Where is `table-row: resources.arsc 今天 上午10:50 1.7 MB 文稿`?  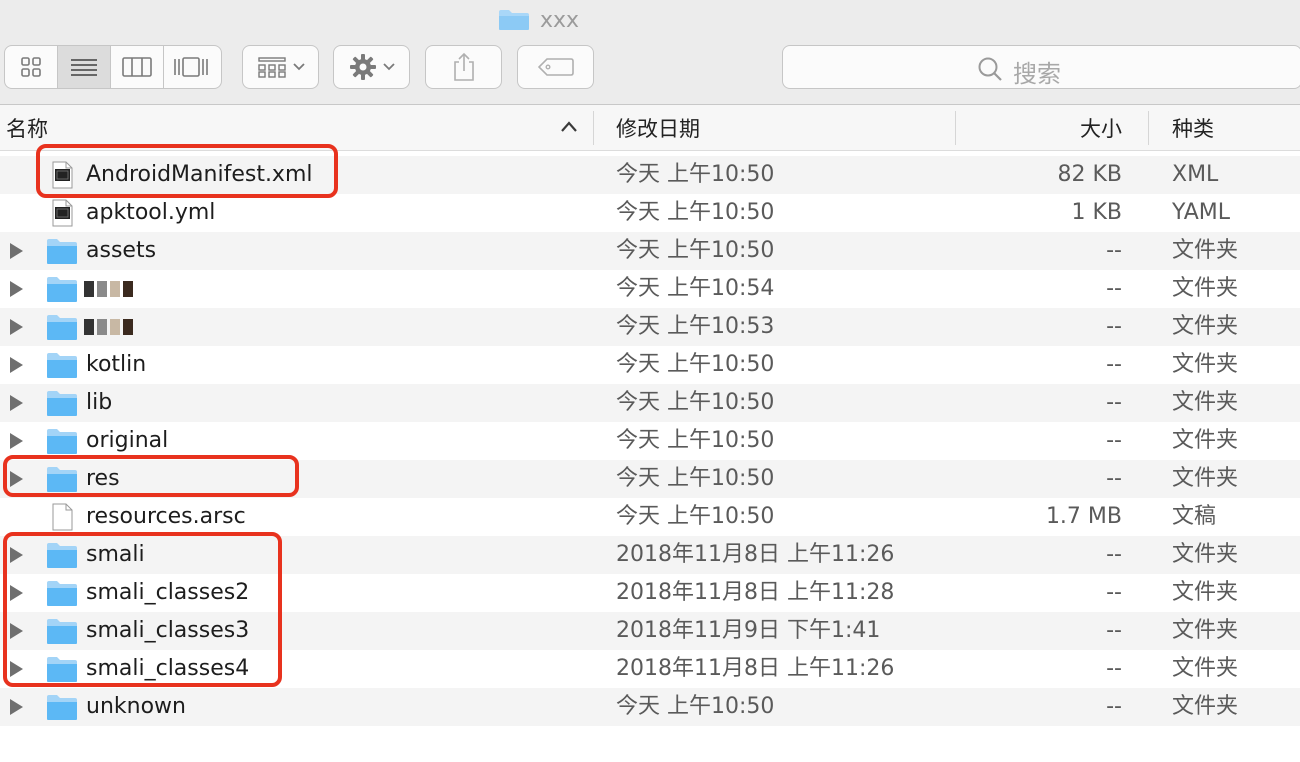
table-row: resources.arsc 今天 上午10:50 1.7 MB 文稿 is located at coordinates (650, 517).